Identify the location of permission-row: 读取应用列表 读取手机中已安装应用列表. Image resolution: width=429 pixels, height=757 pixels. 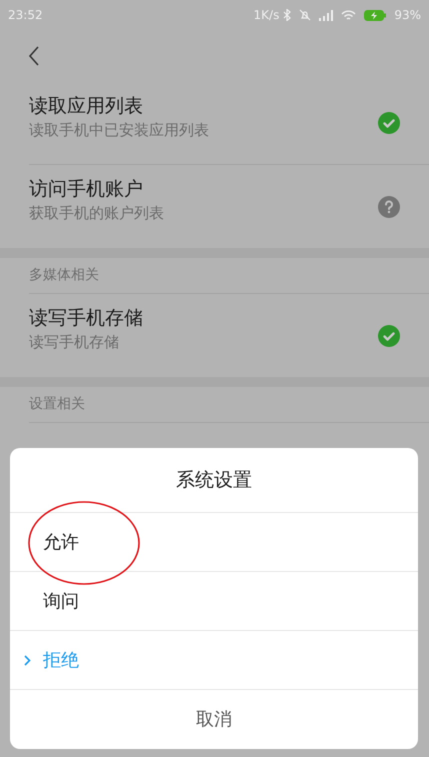
(229, 123).